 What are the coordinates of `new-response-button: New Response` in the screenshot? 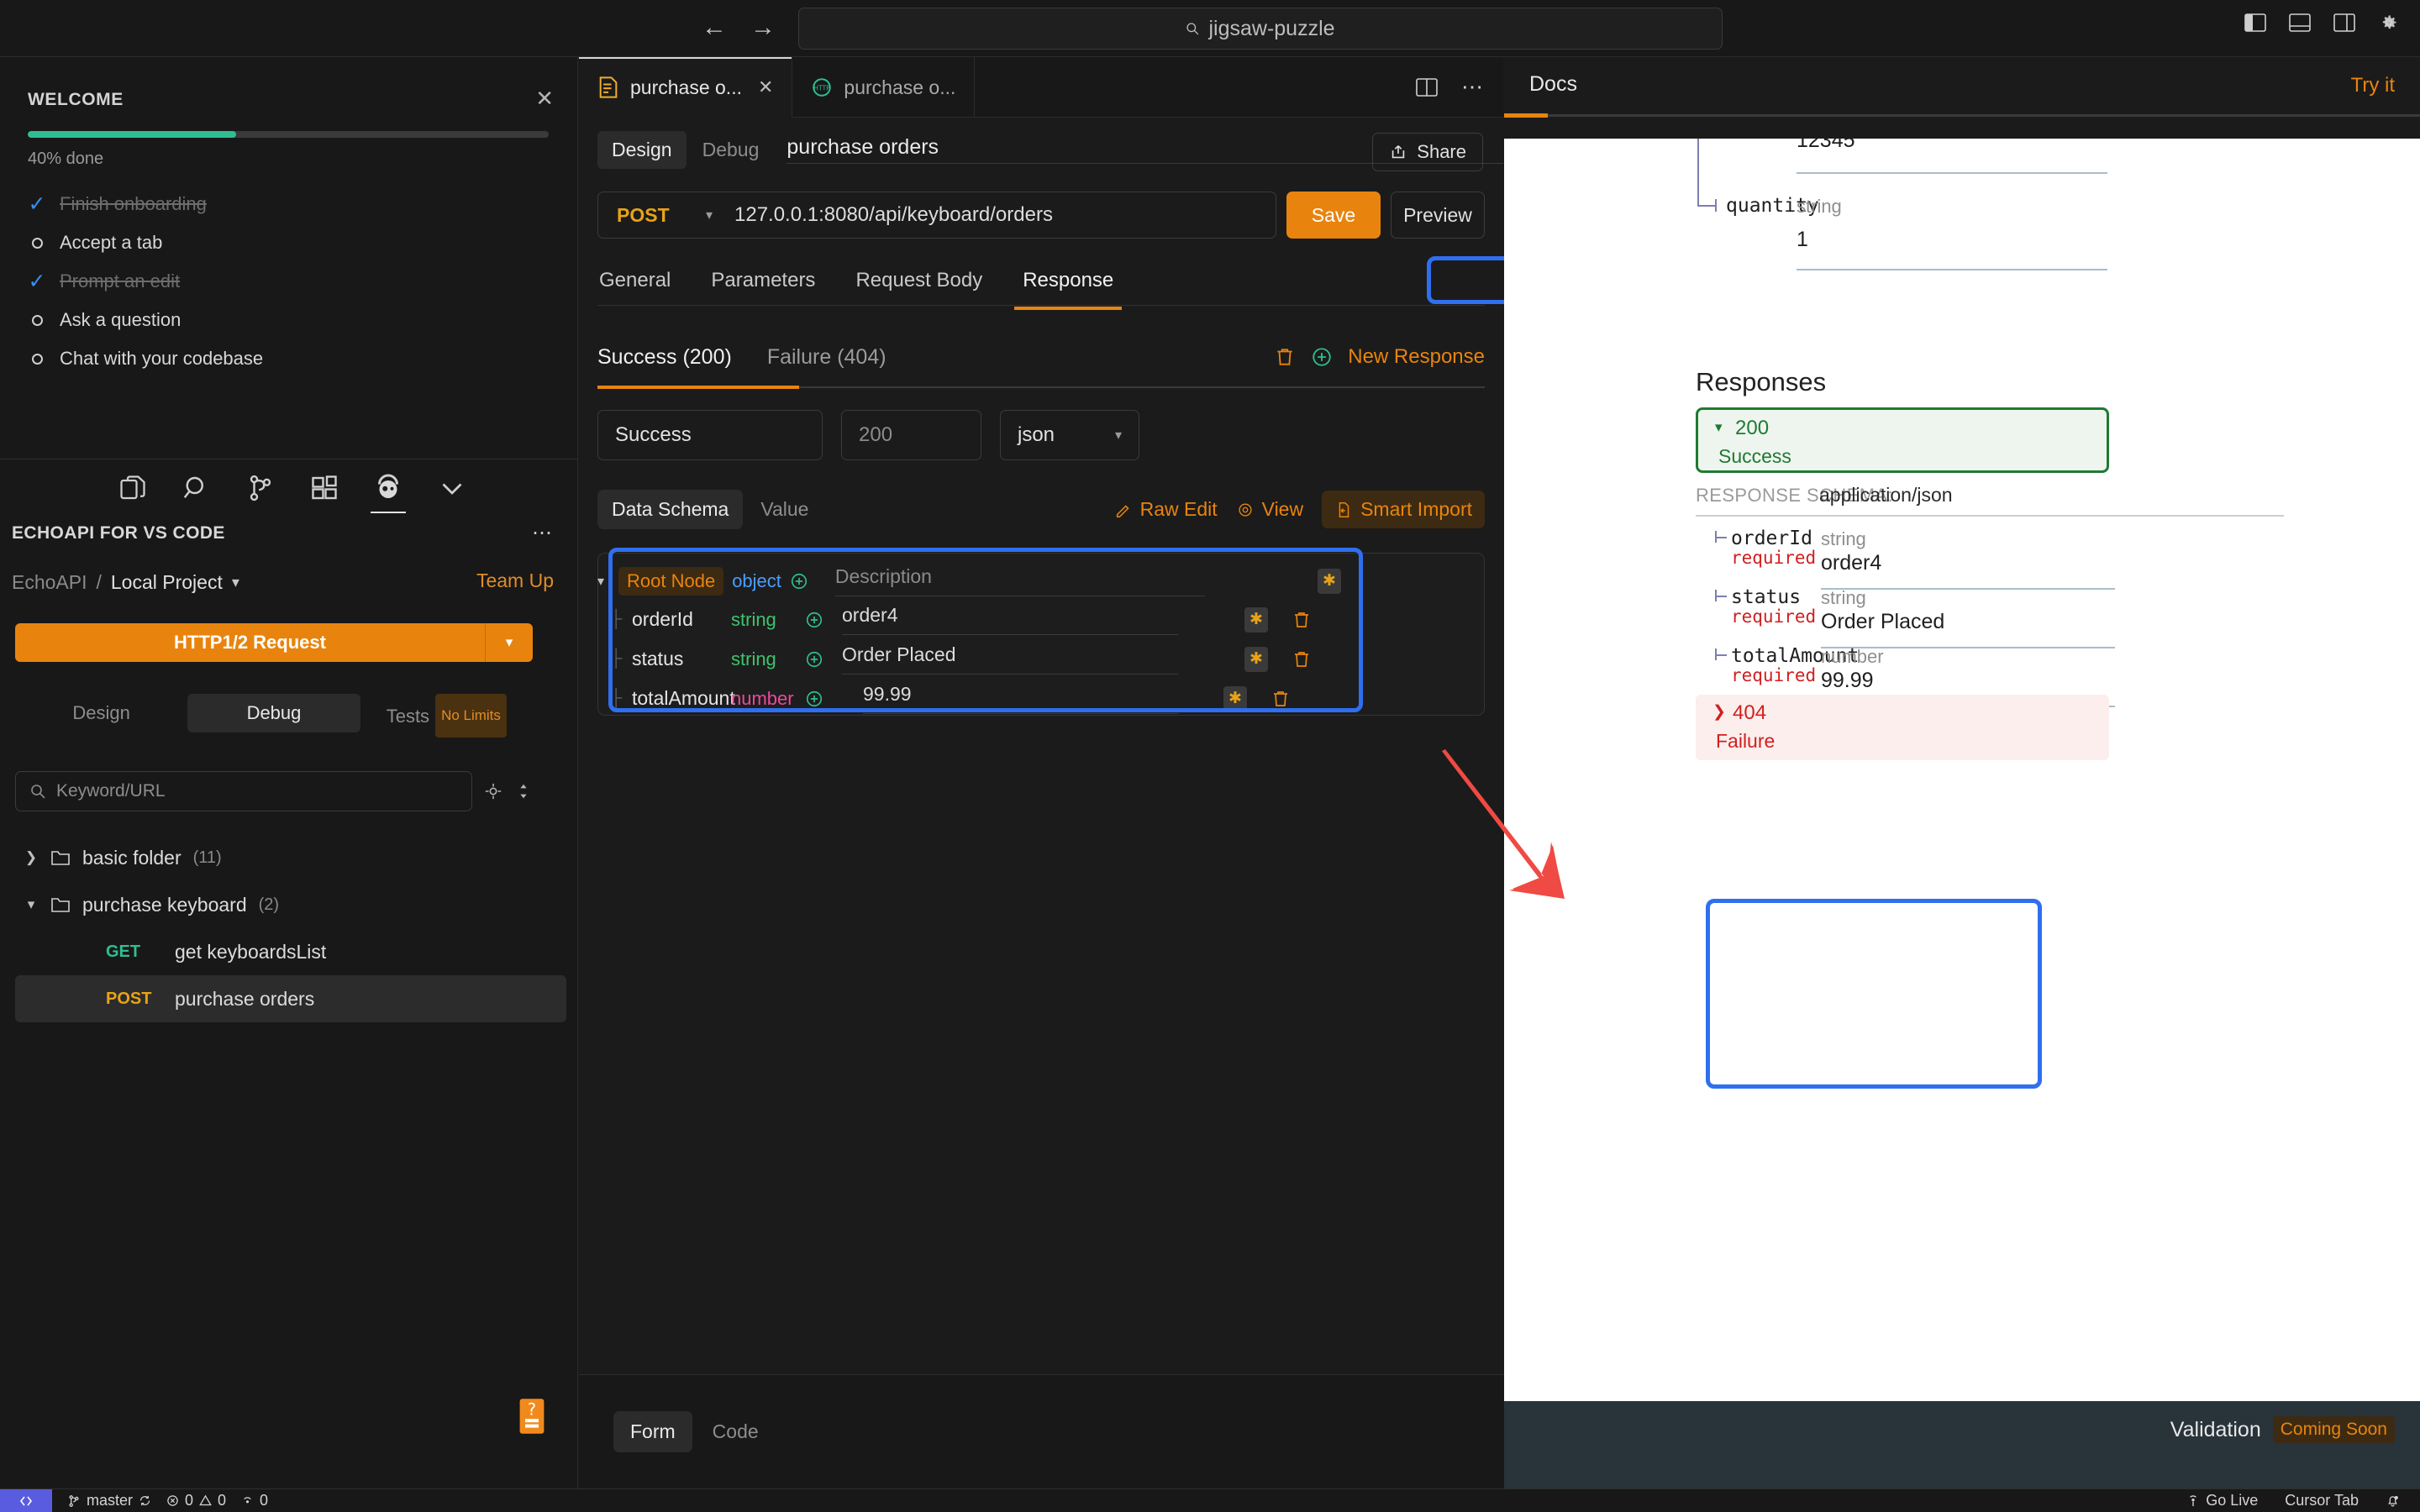 It's located at (1416, 357).